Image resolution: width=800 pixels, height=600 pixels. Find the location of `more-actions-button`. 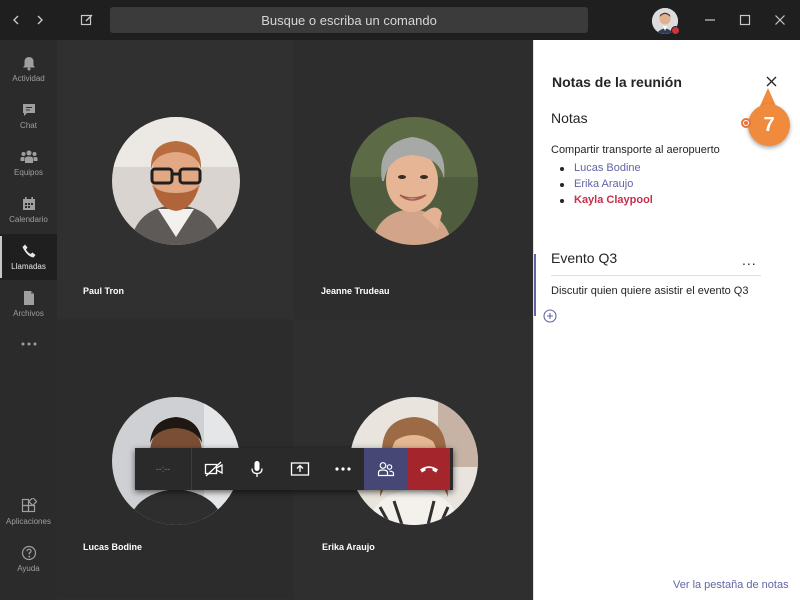

more-actions-button is located at coordinates (342, 469).